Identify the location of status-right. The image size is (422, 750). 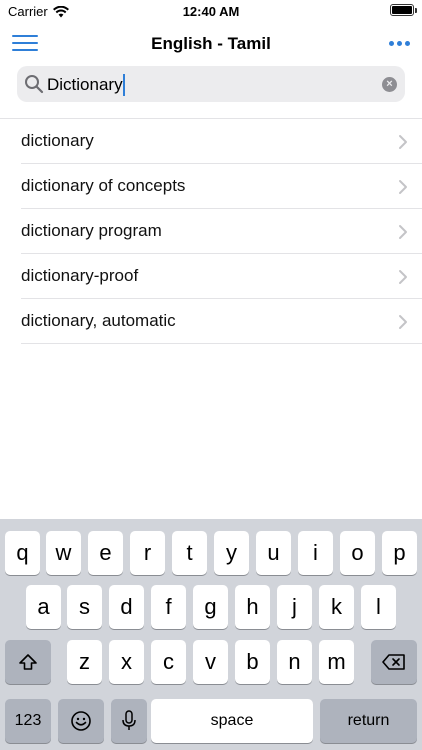
(403, 10).